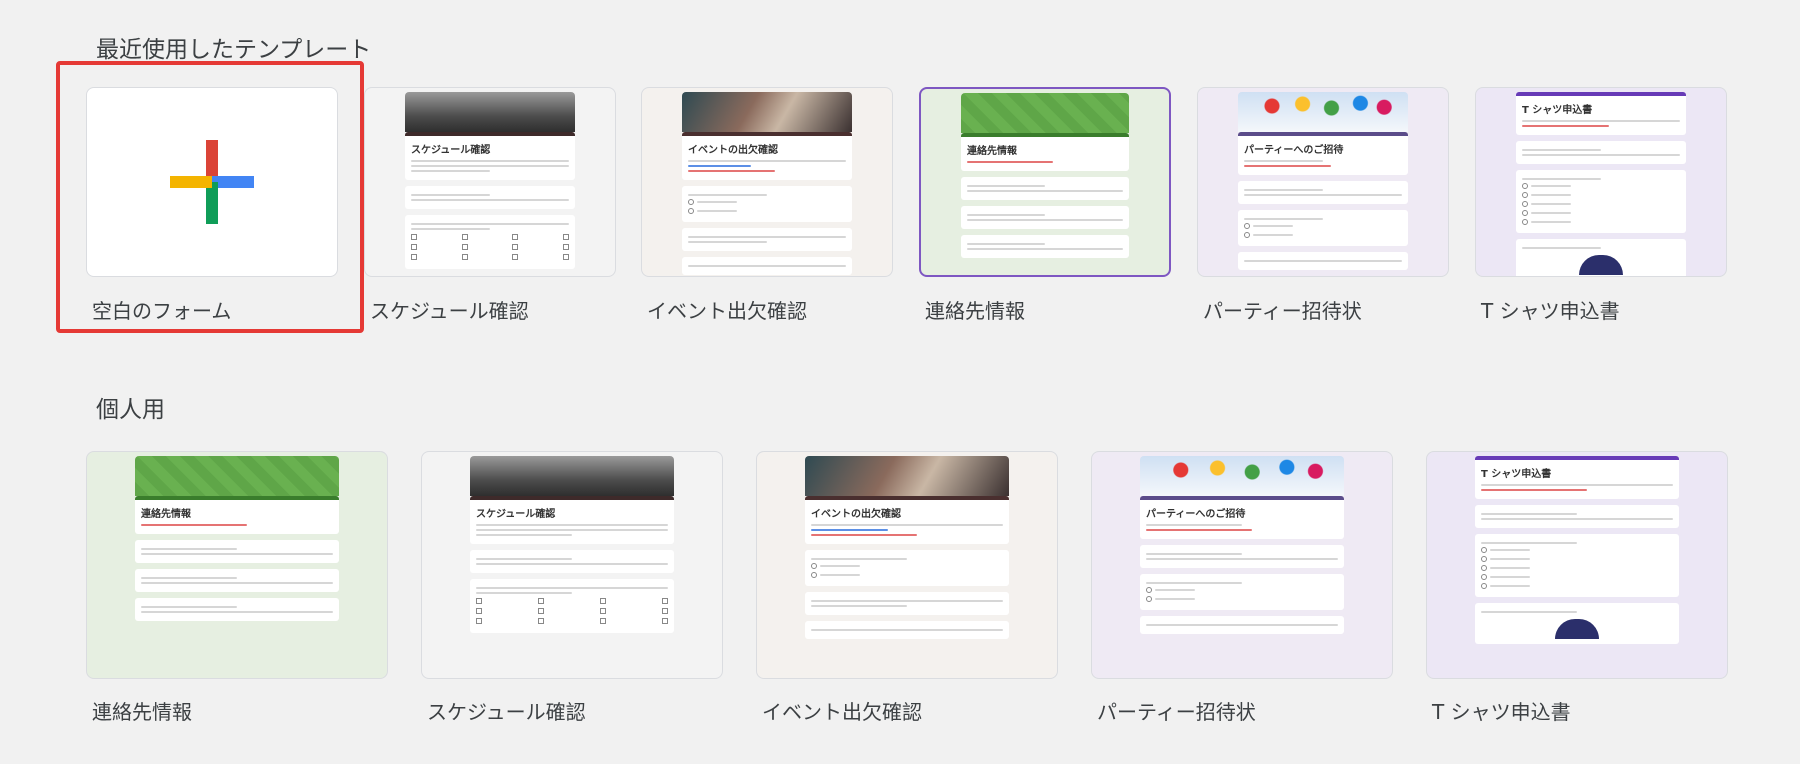  What do you see at coordinates (234, 50) in the screenshot?
I see `section-title-recent: 最近使用したテンプレート` at bounding box center [234, 50].